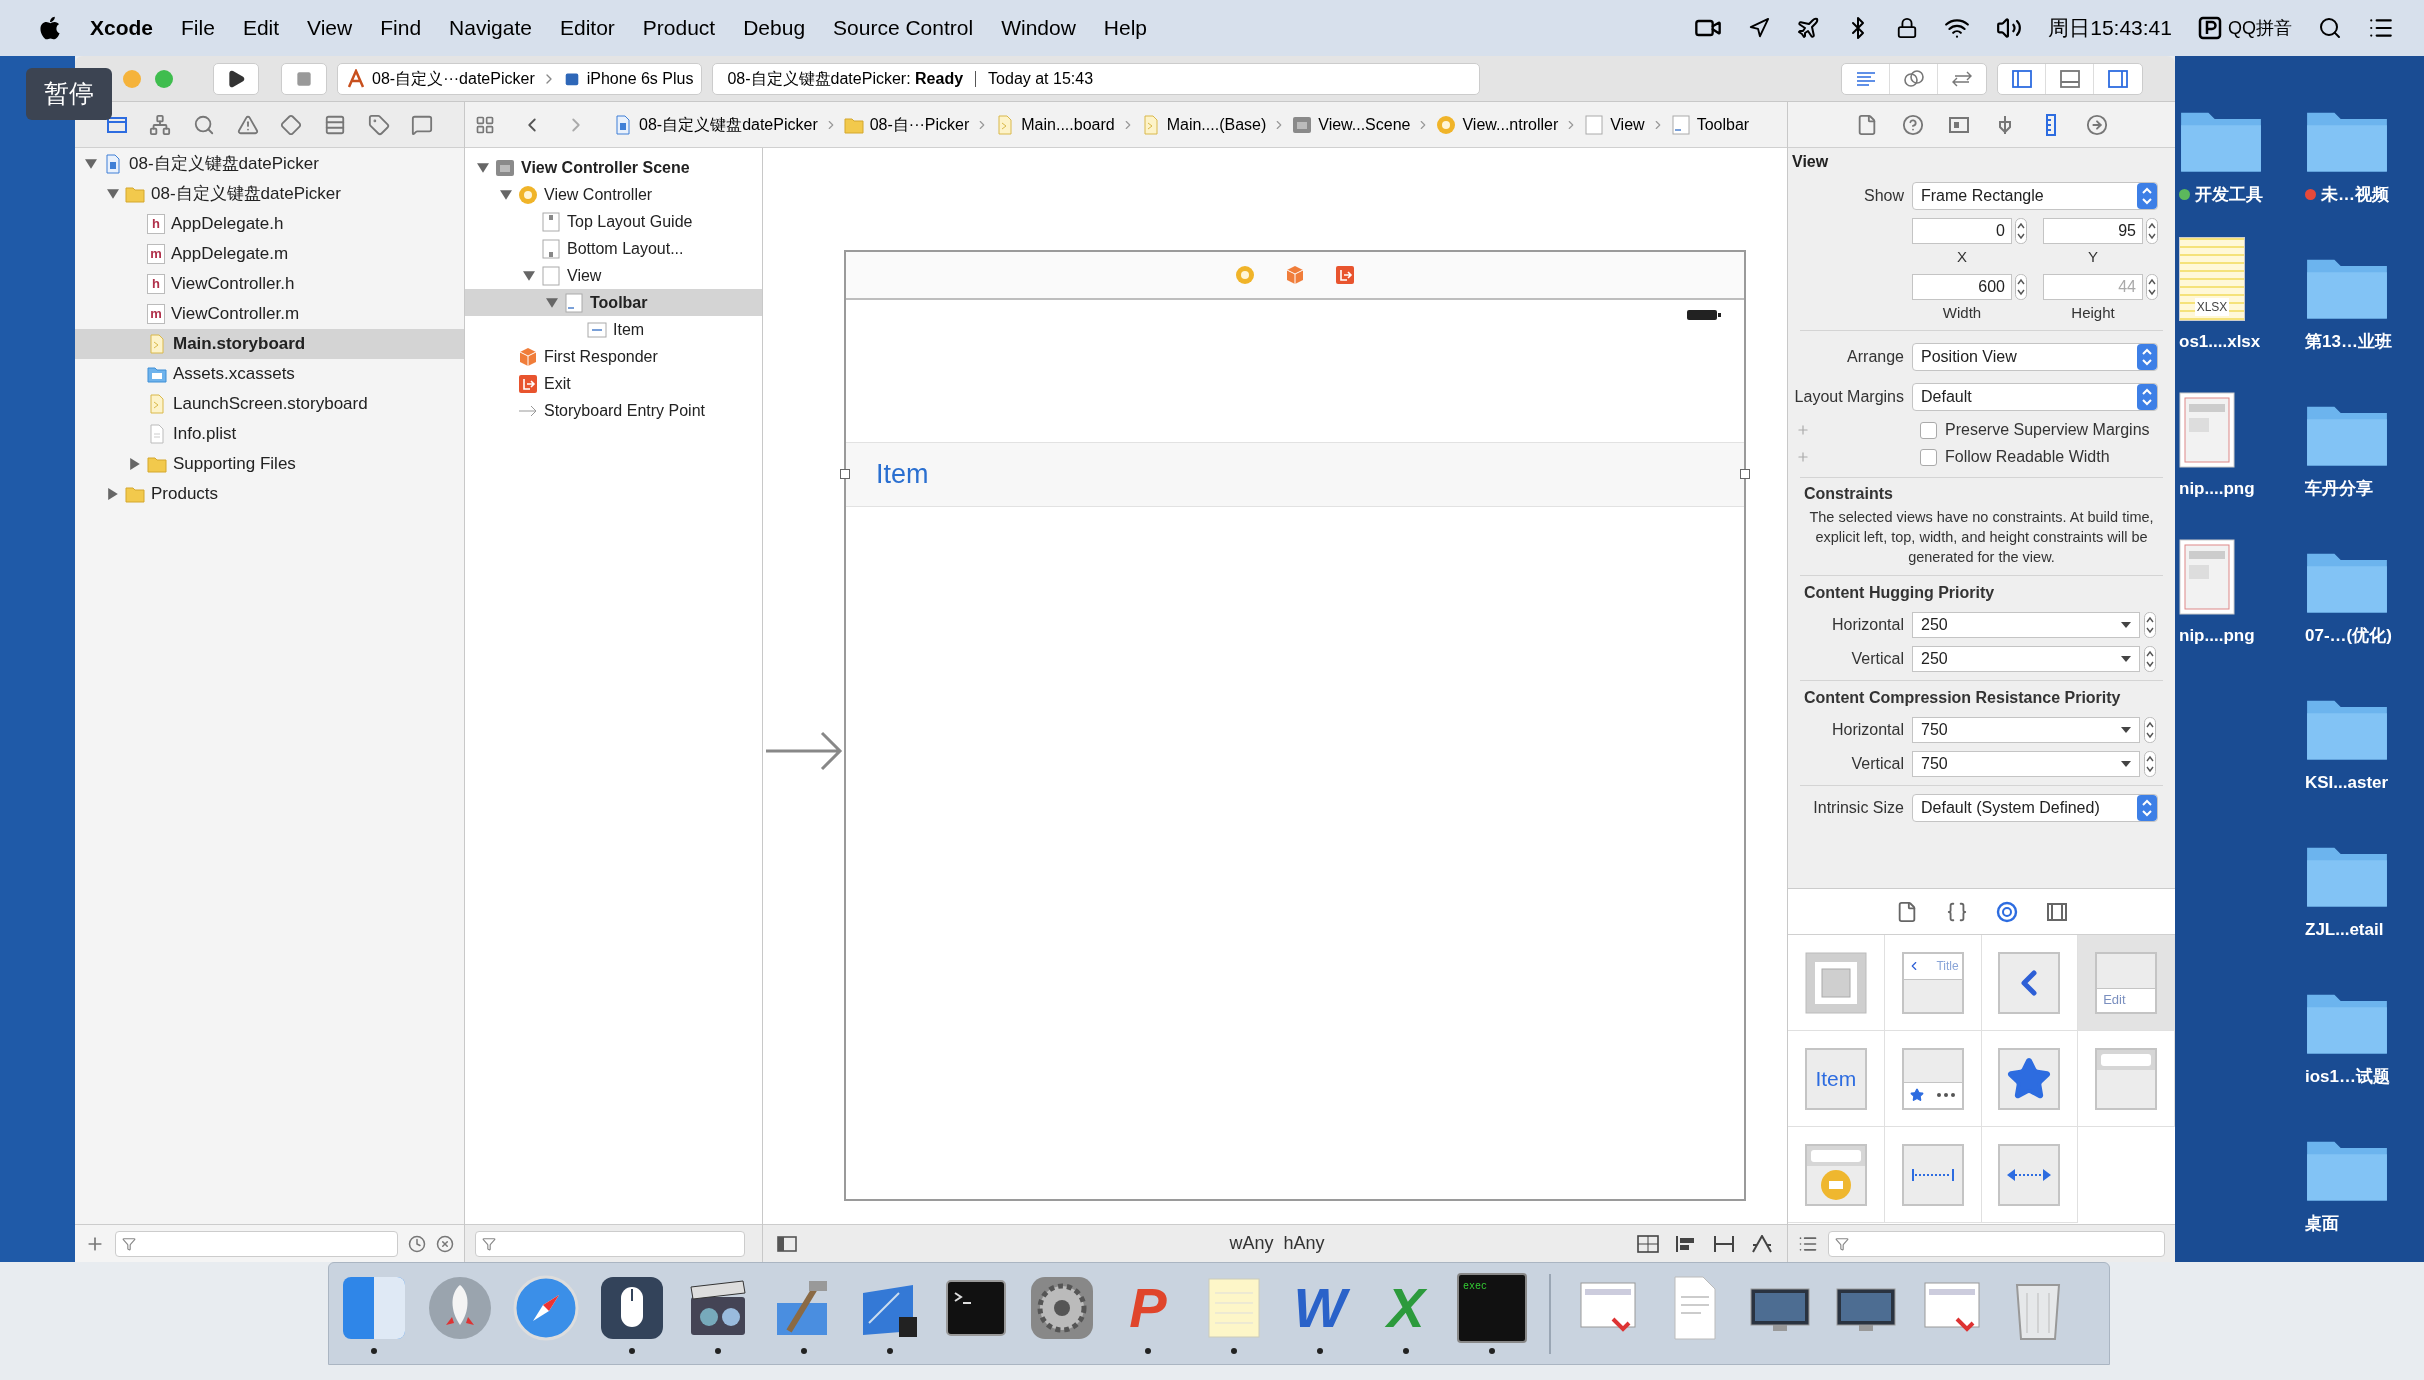  I want to click on arrange-popup: Position View, so click(2035, 357).